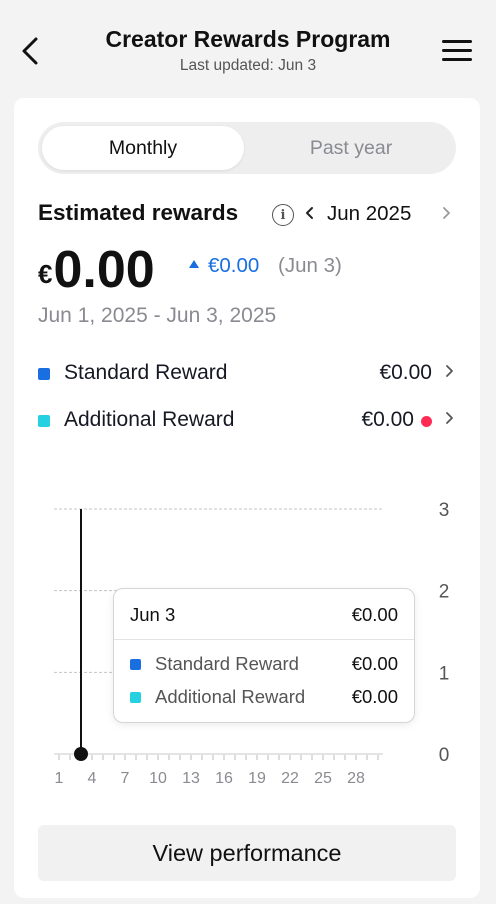 This screenshot has height=904, width=496. I want to click on tooltip-row-label: Additional Reward, so click(230, 696).